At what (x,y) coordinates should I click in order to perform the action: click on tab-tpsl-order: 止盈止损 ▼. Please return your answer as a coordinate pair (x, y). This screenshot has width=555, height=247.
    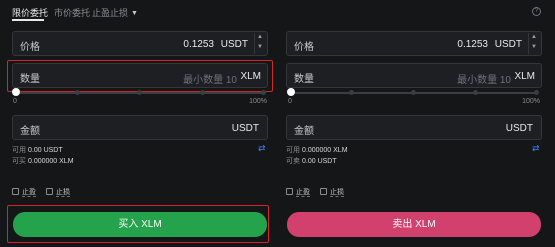
    Looking at the image, I should click on (115, 12).